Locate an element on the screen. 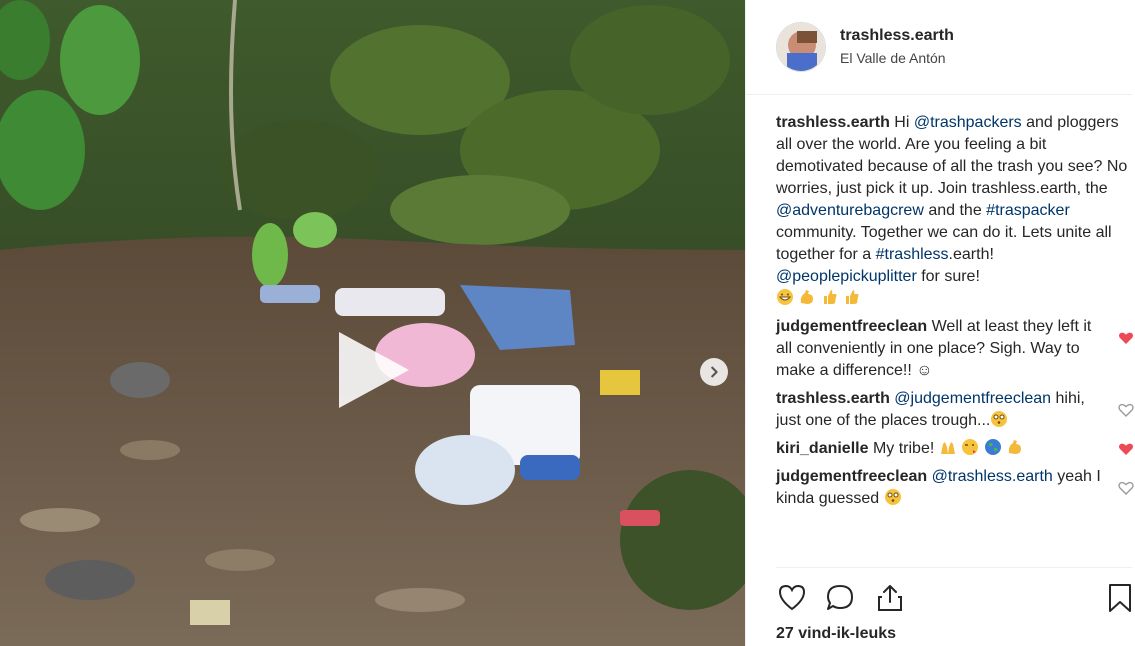  caption-text: for sure! is located at coordinates (948, 276).